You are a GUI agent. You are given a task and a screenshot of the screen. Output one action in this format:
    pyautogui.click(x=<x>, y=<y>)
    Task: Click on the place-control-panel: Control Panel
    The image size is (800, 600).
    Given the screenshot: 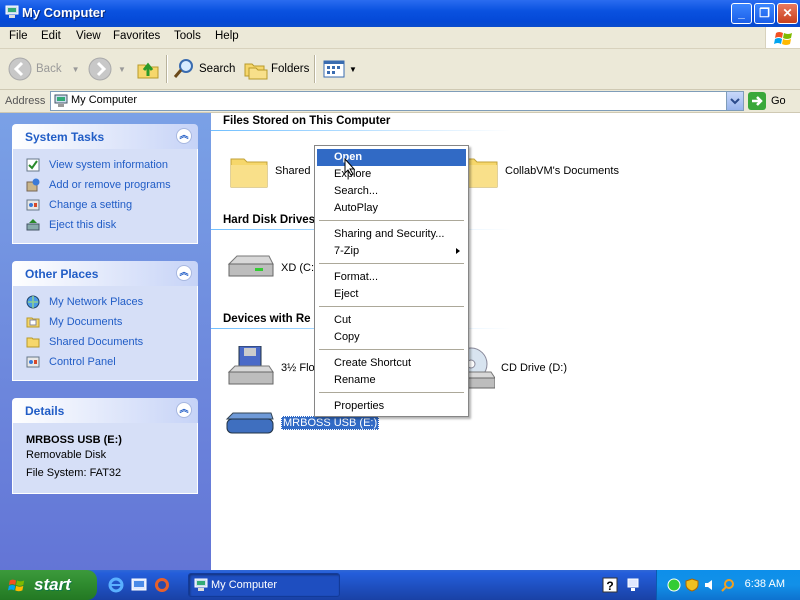 What is the action you would take?
    pyautogui.click(x=105, y=362)
    